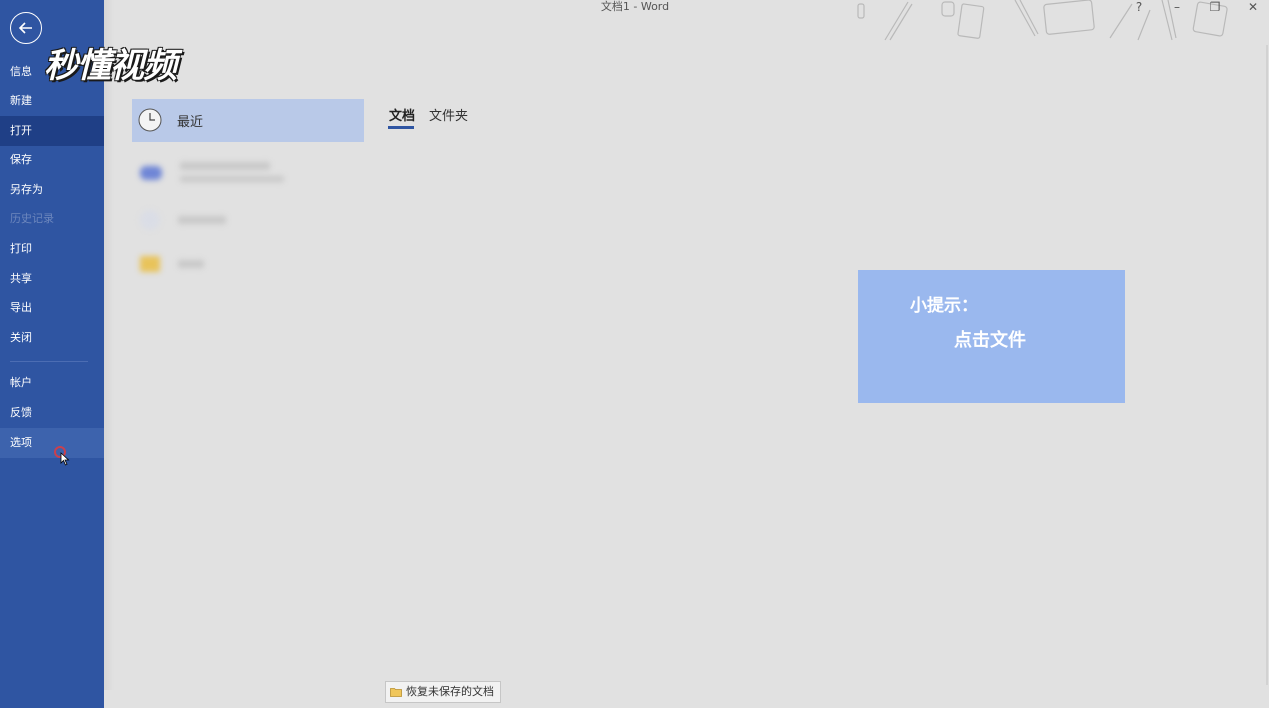 This screenshot has height=708, width=1269. I want to click on restore-button: ❐, so click(1215, 8).